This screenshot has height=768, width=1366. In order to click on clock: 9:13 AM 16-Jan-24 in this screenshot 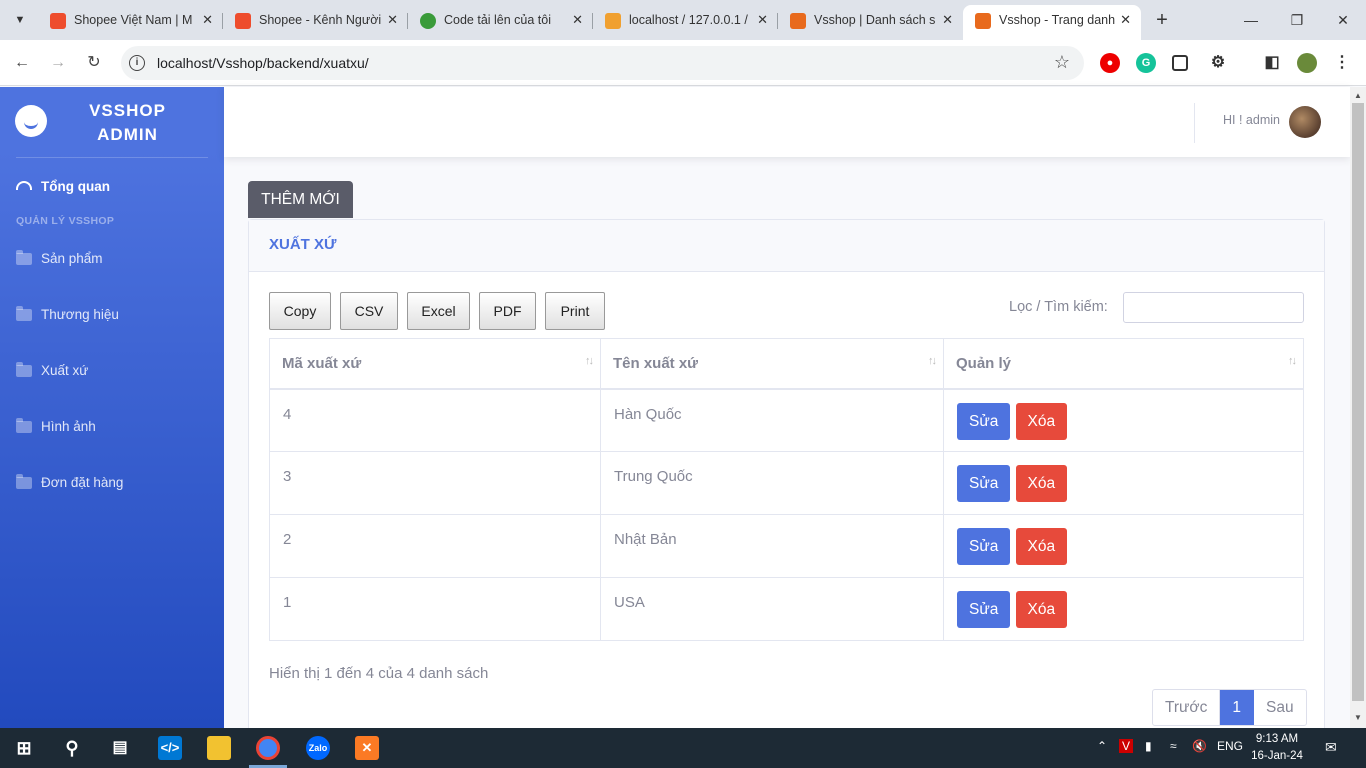, I will do `click(1277, 748)`.